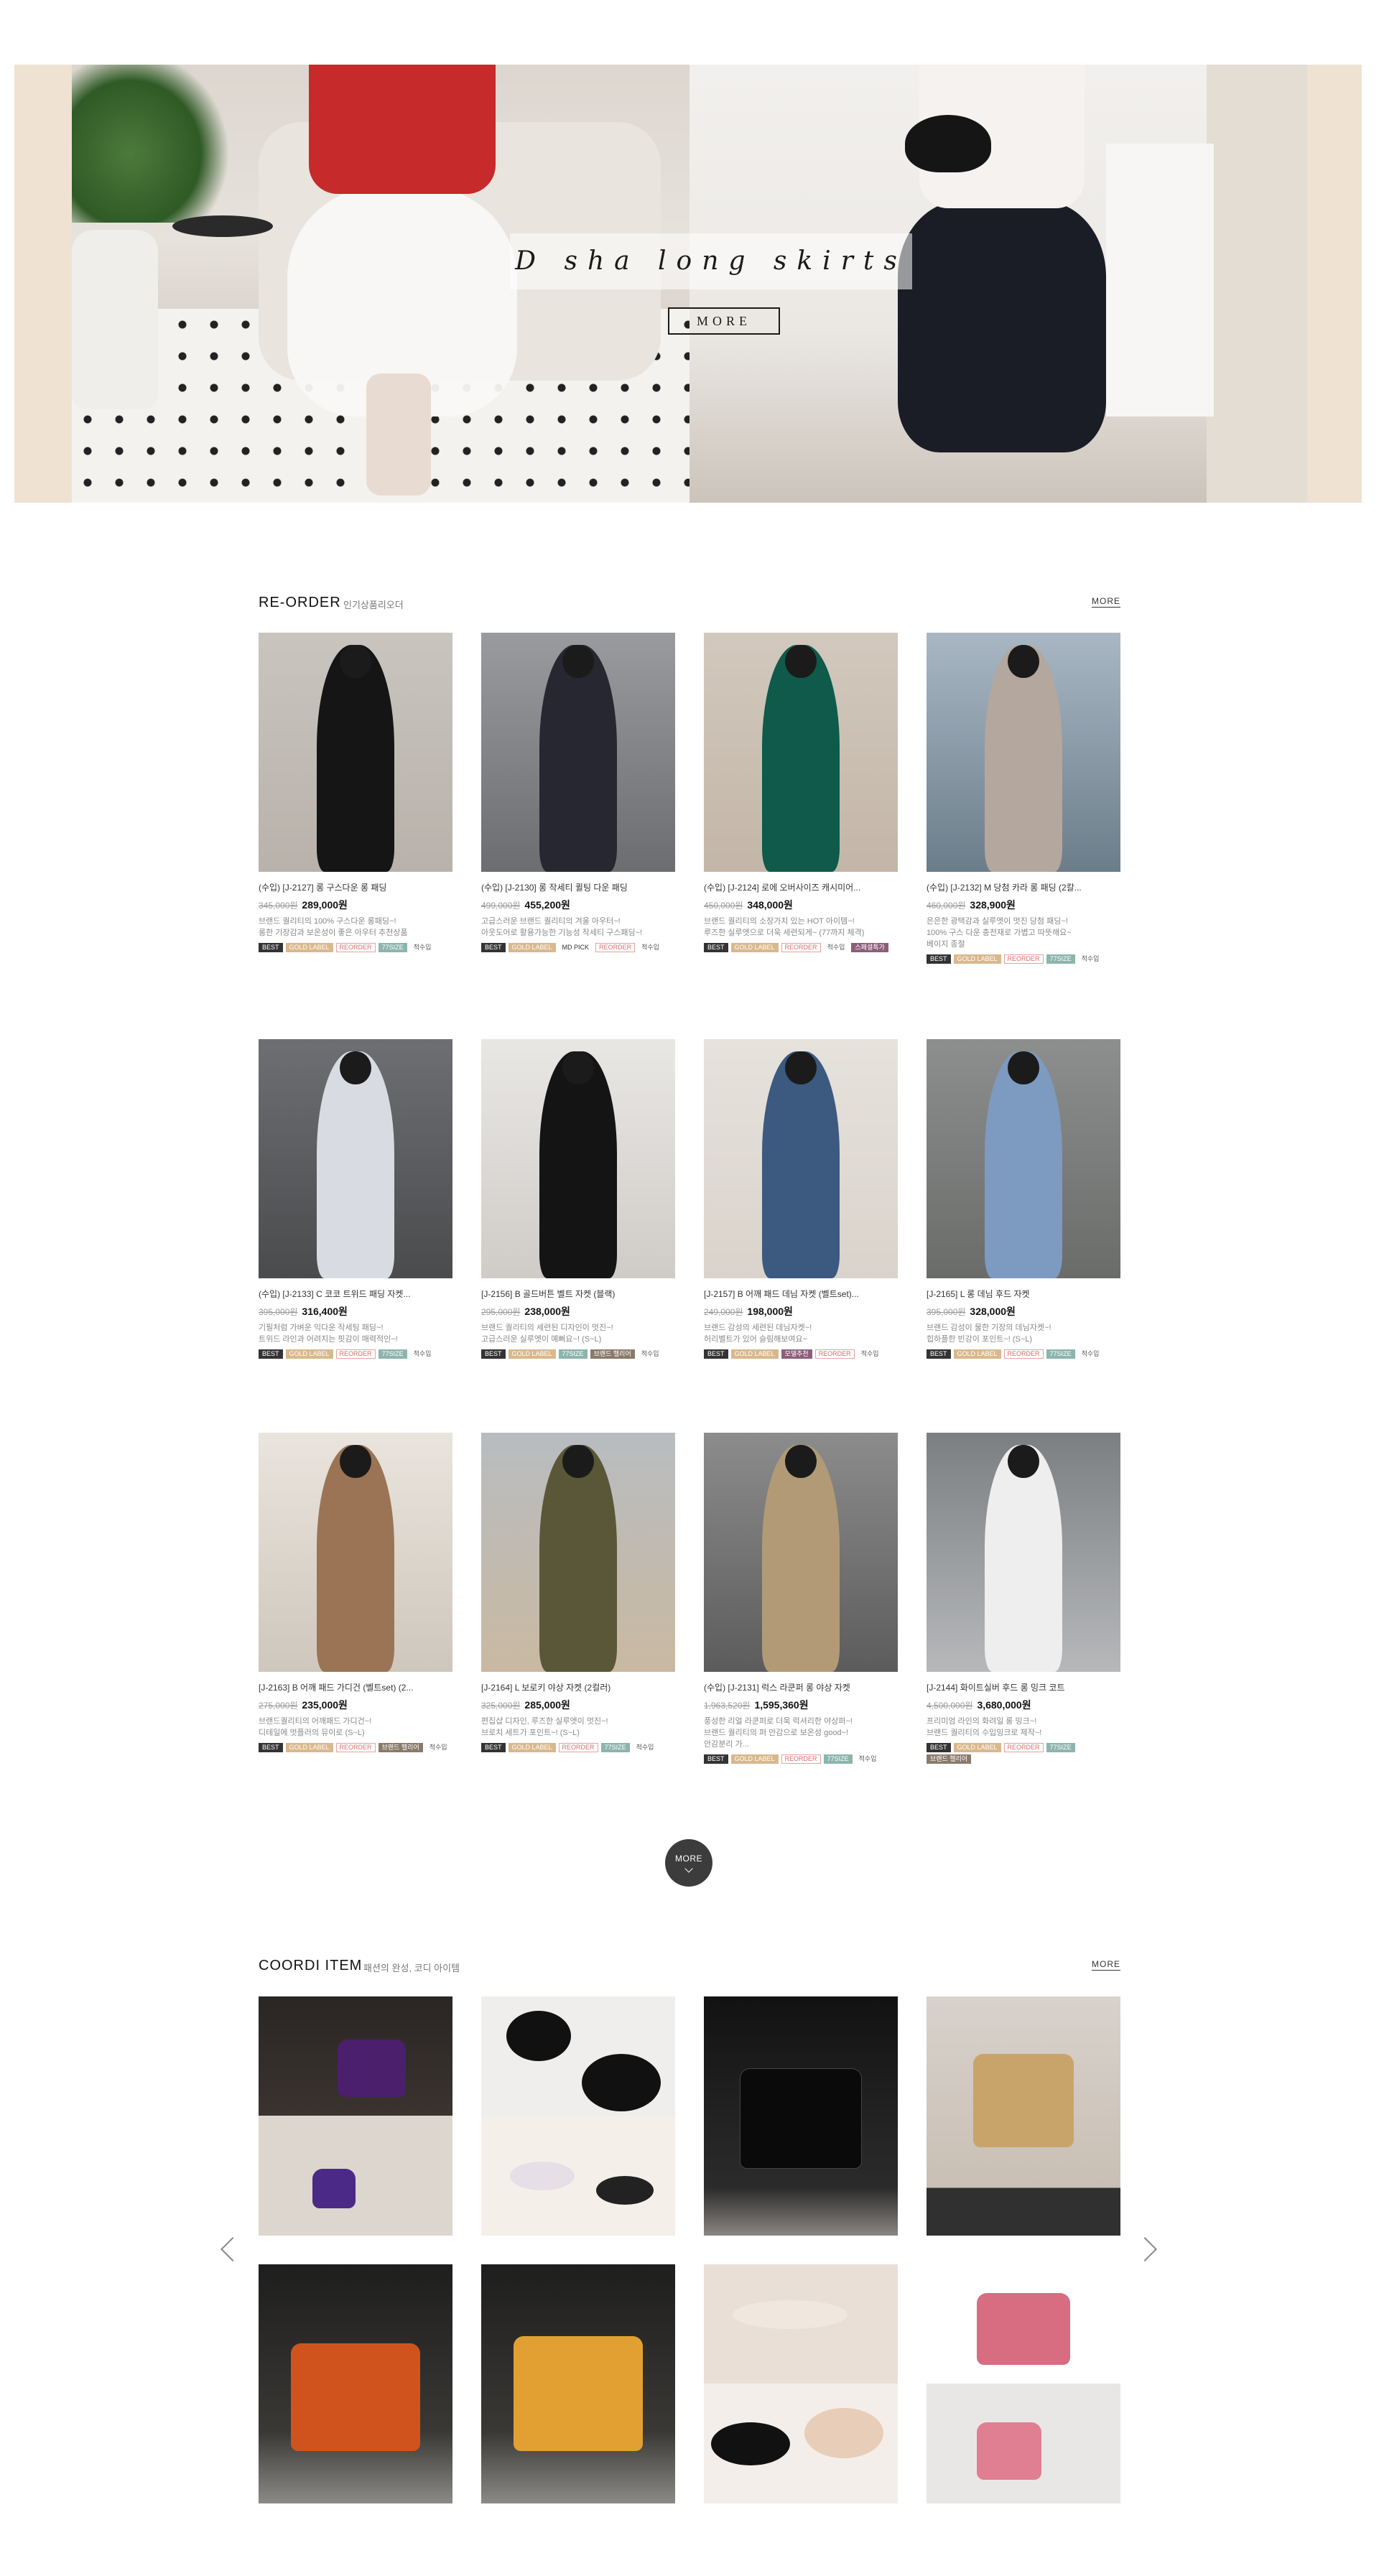 The image size is (1379, 2576). Describe the element at coordinates (501, 1706) in the screenshot. I see `product-original-price: 325,000원` at that location.